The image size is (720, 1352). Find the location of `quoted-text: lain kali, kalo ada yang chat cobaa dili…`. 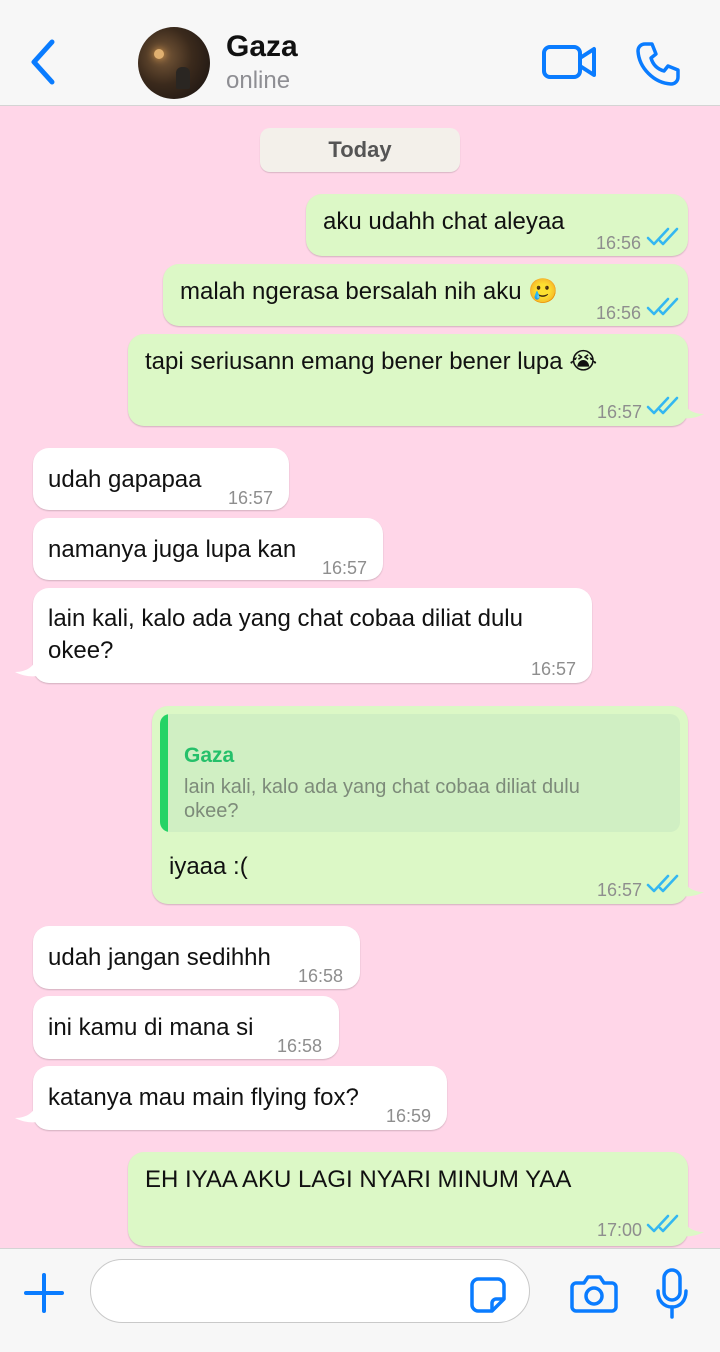

quoted-text: lain kali, kalo ada yang chat cobaa dili… is located at coordinates (382, 787).